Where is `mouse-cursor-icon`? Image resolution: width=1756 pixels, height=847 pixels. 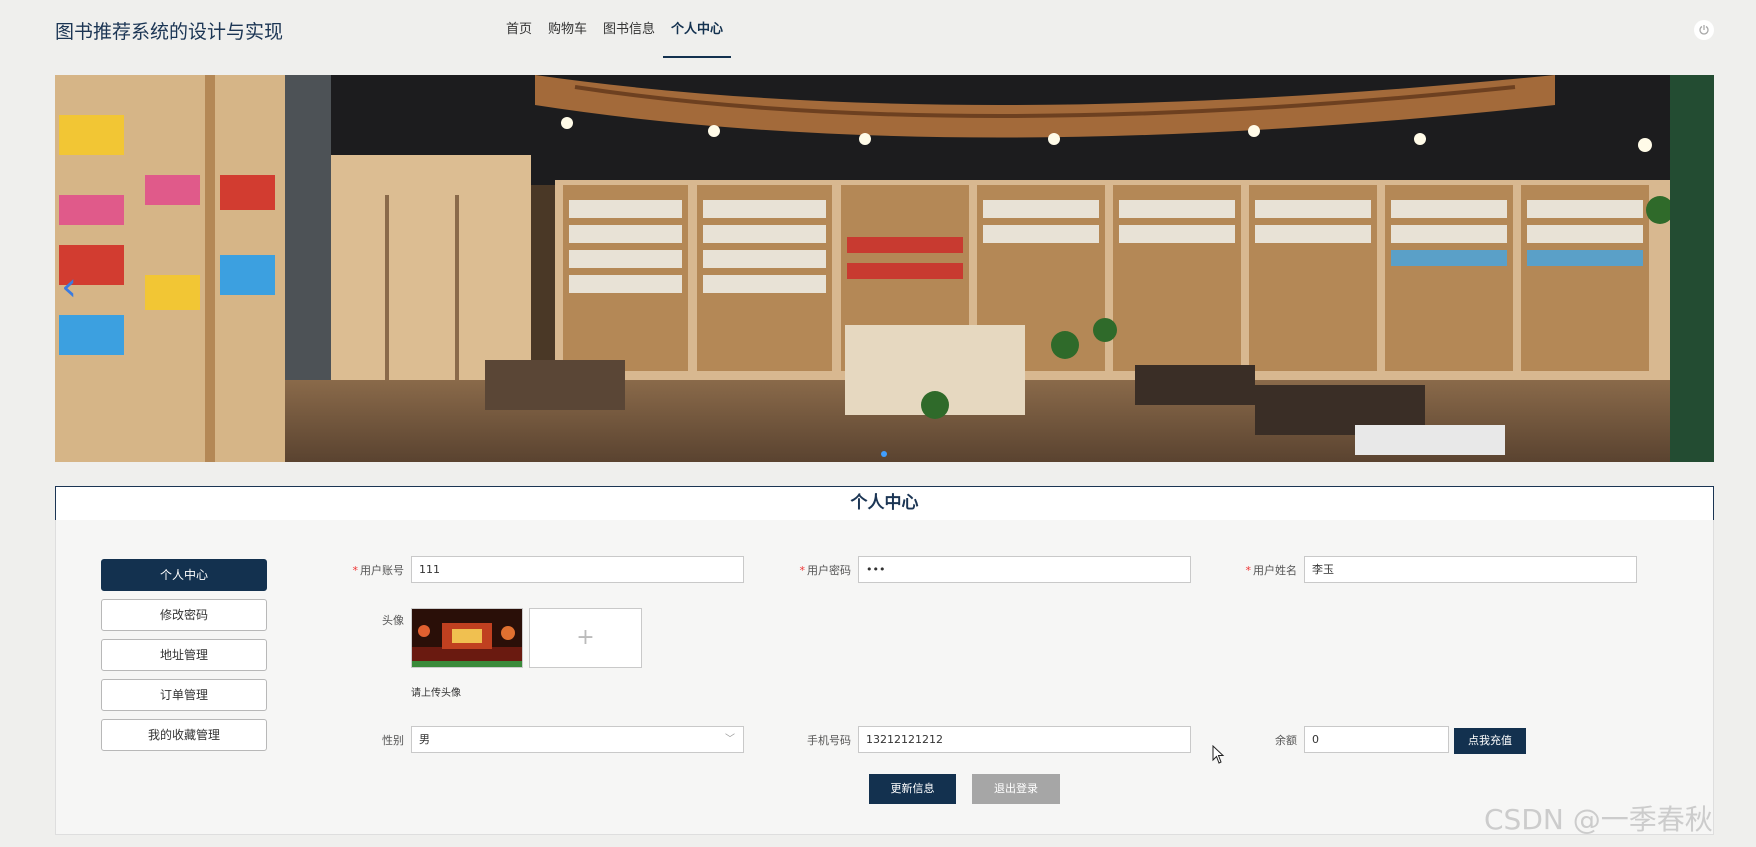 mouse-cursor-icon is located at coordinates (1218, 754).